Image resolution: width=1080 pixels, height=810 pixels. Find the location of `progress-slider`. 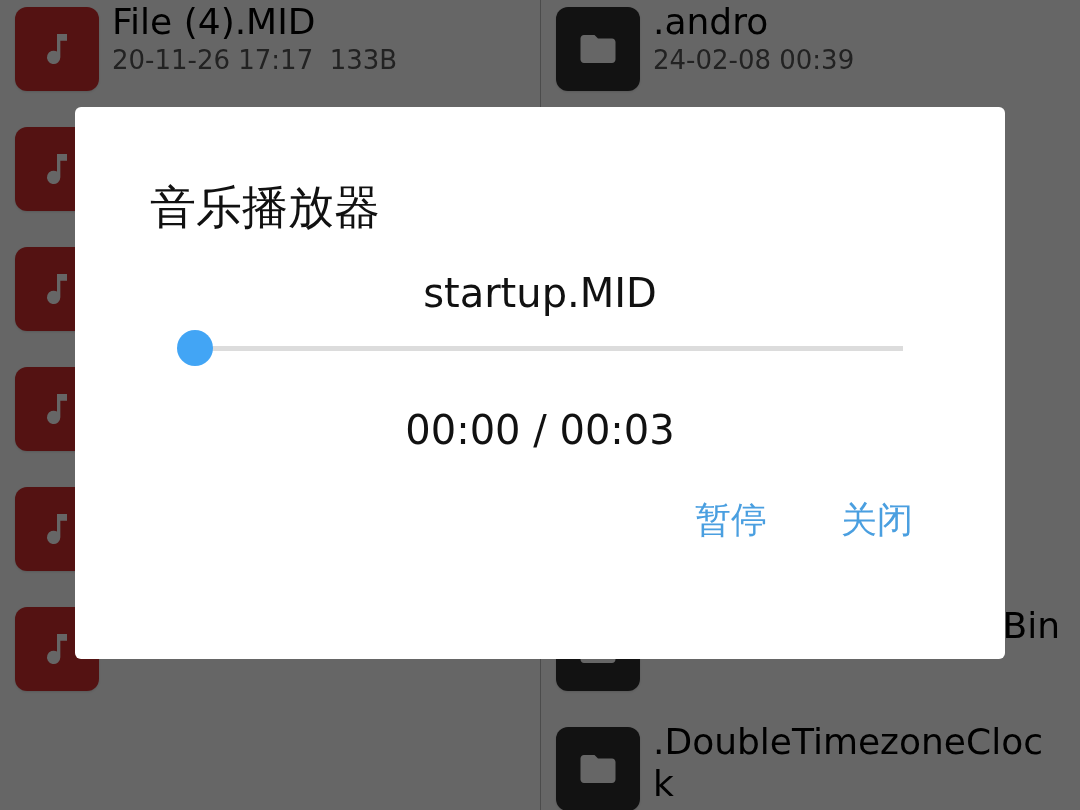

progress-slider is located at coordinates (540, 348).